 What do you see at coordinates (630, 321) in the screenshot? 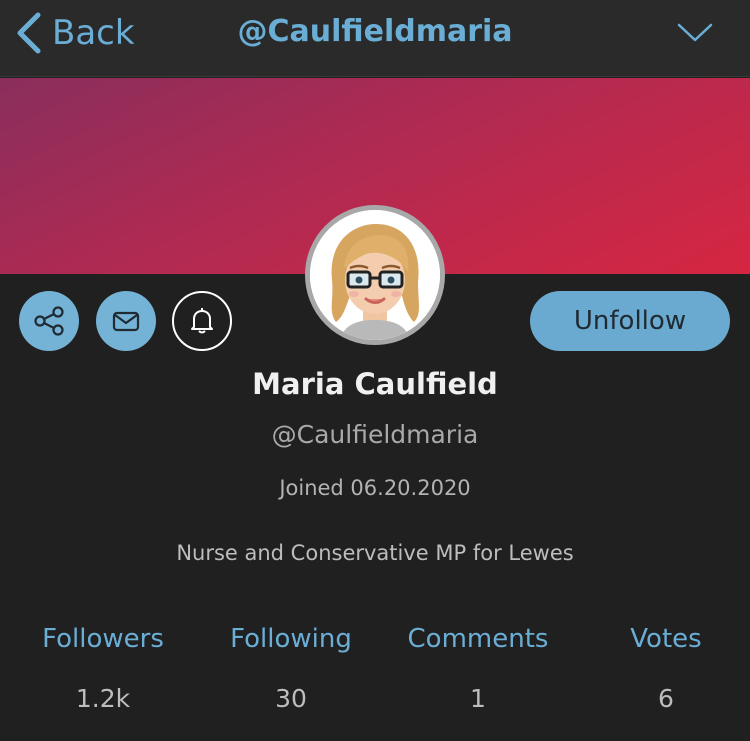
I see `unfollow-button: Unfollow` at bounding box center [630, 321].